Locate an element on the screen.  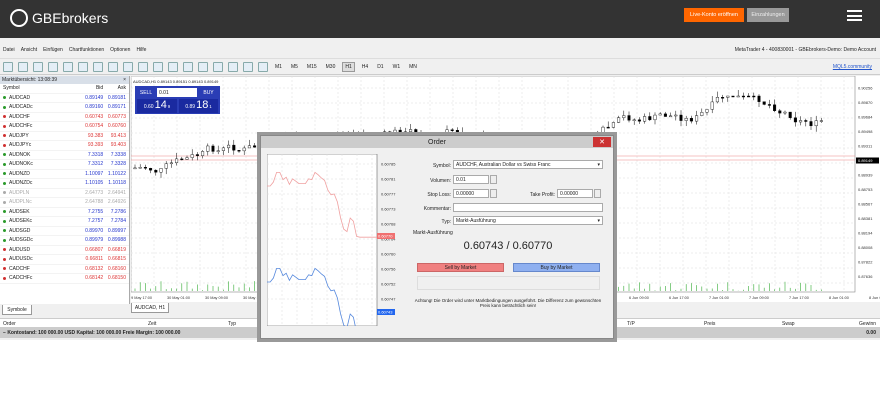
market-watch-row: CADCHF 0.68132 0.68160 is located at coordinates (64, 269).